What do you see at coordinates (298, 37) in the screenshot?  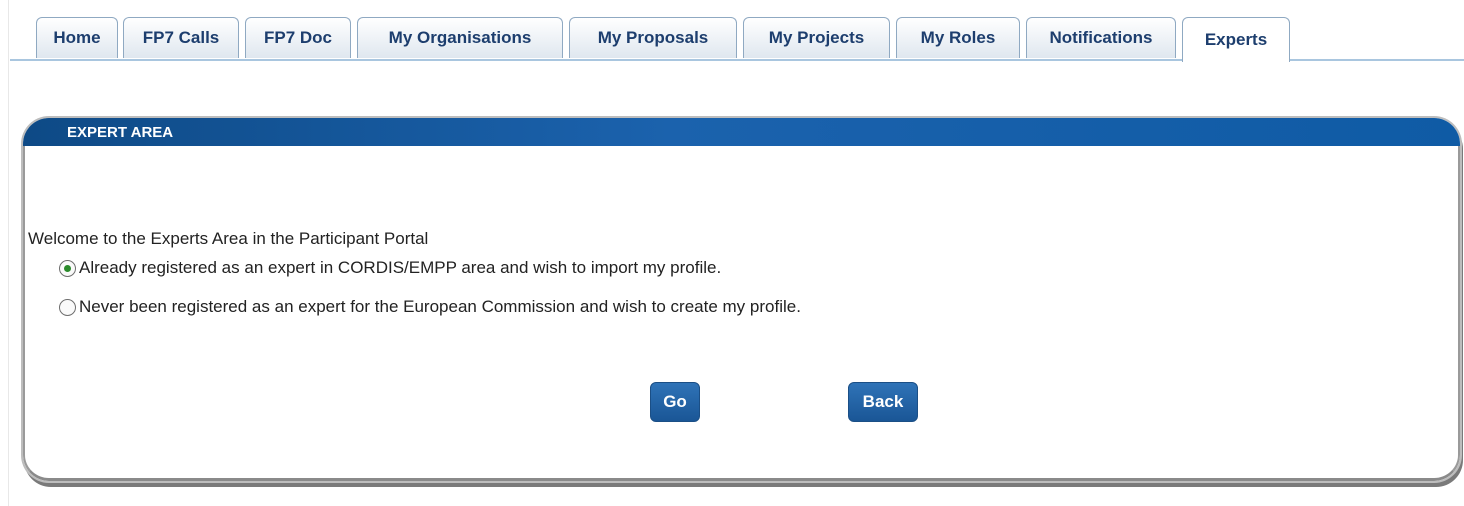 I see `tab-fp7-doc: FP7 Doc` at bounding box center [298, 37].